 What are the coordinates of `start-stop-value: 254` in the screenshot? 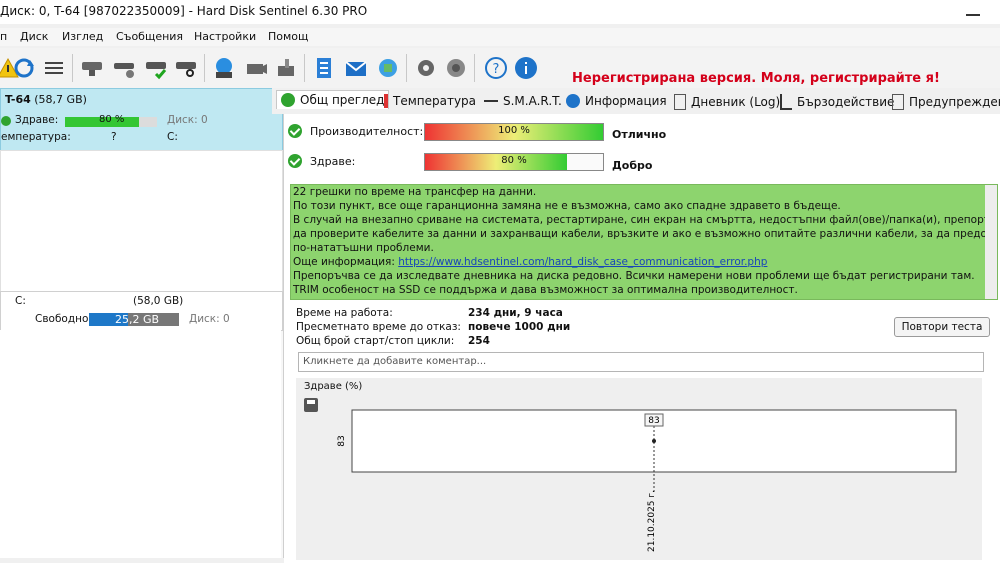 It's located at (479, 341).